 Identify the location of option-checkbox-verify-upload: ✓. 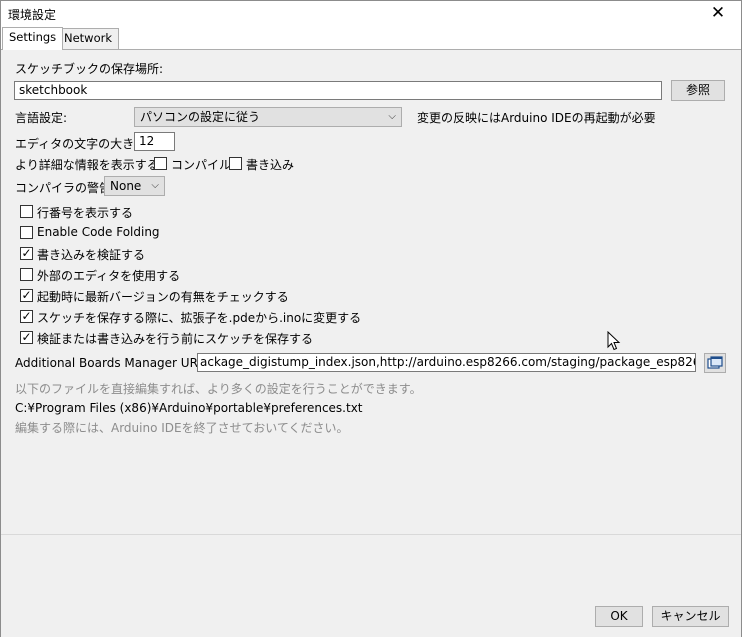
(26, 253).